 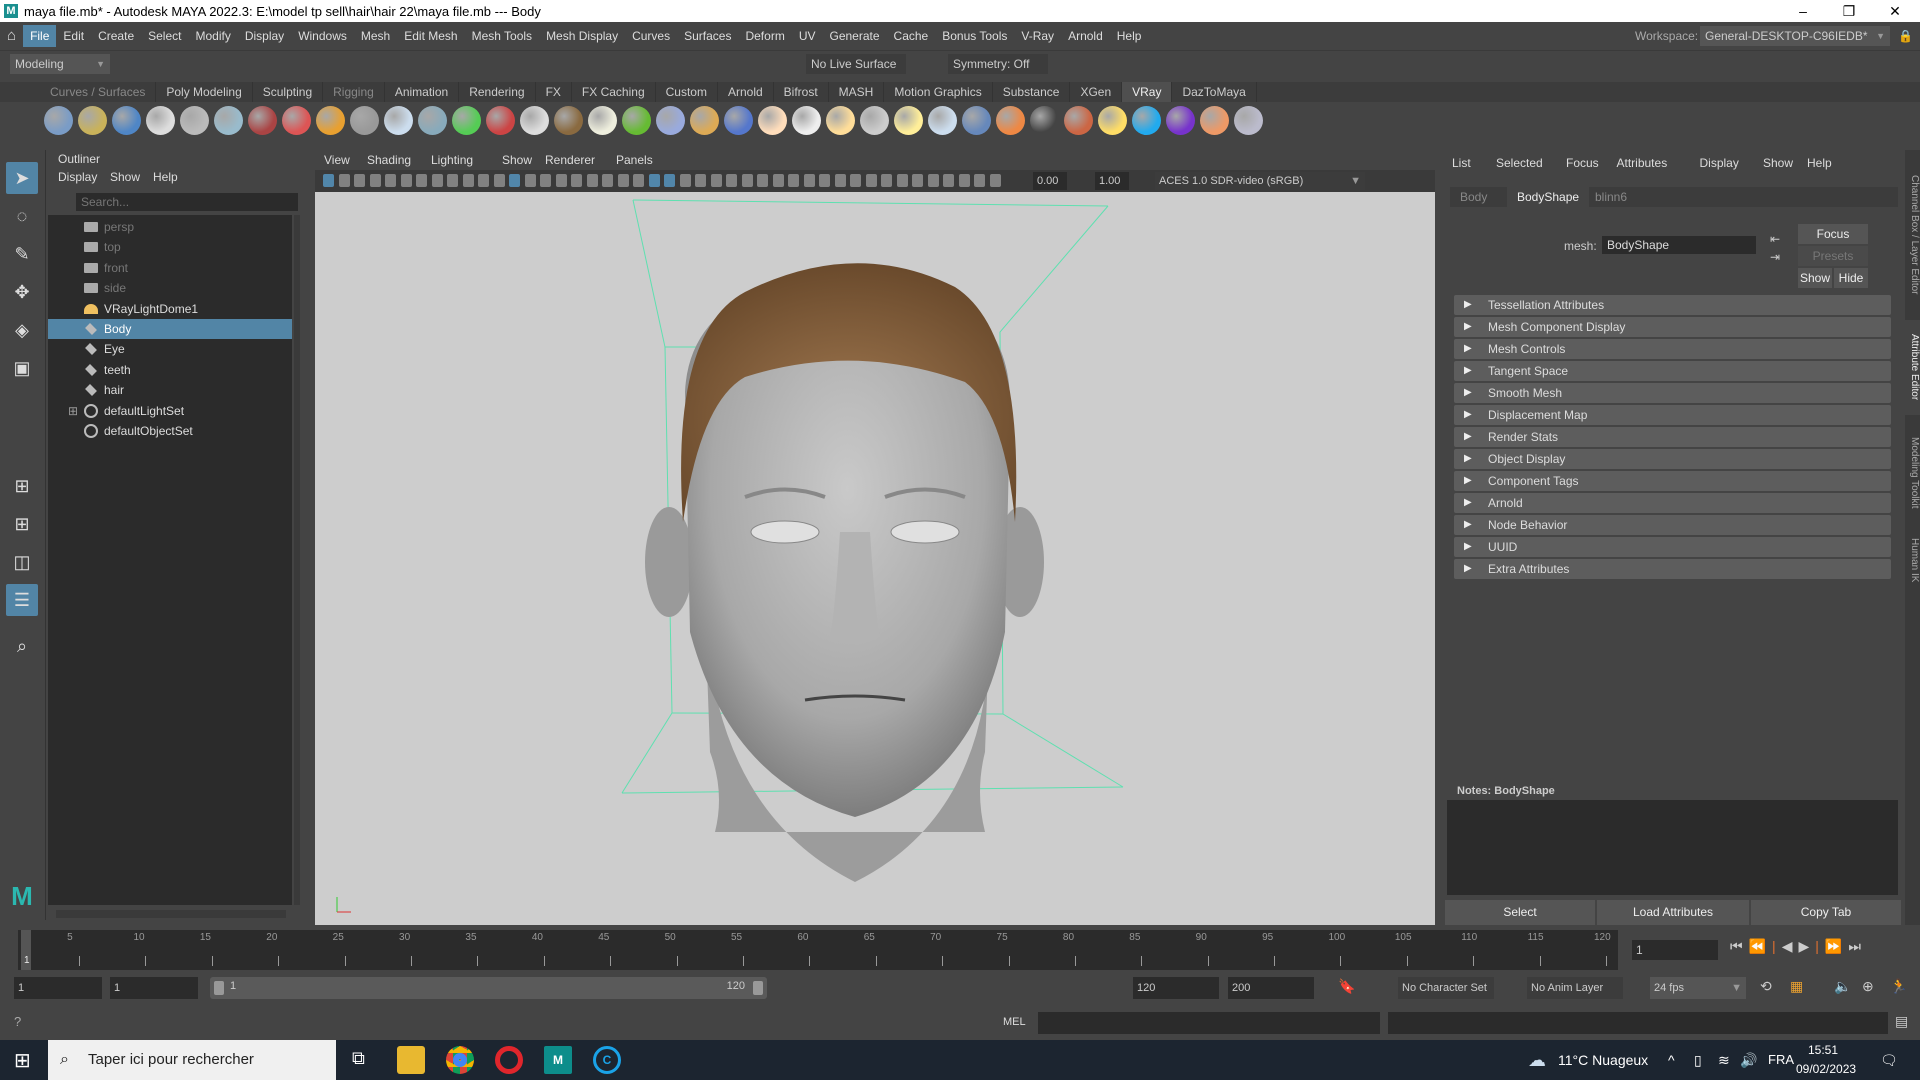 I want to click on step-forward-key-icon: |, so click(x=1820, y=946).